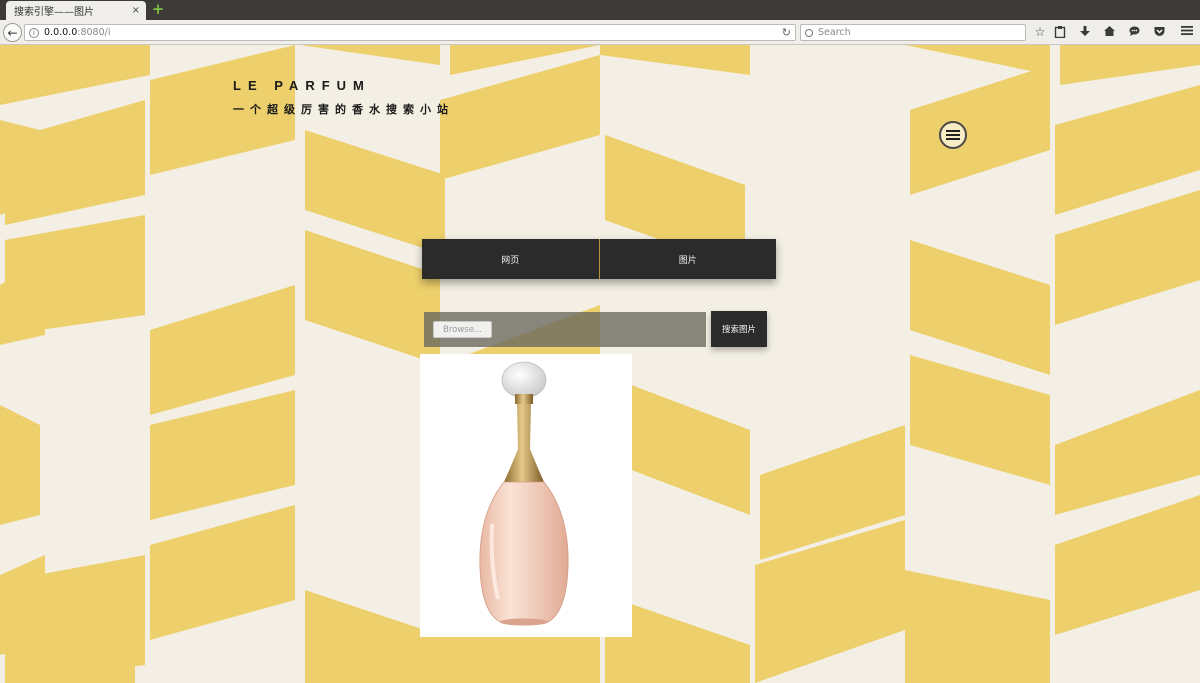 This screenshot has height=683, width=1200. I want to click on search-placeholder: Search, so click(834, 32).